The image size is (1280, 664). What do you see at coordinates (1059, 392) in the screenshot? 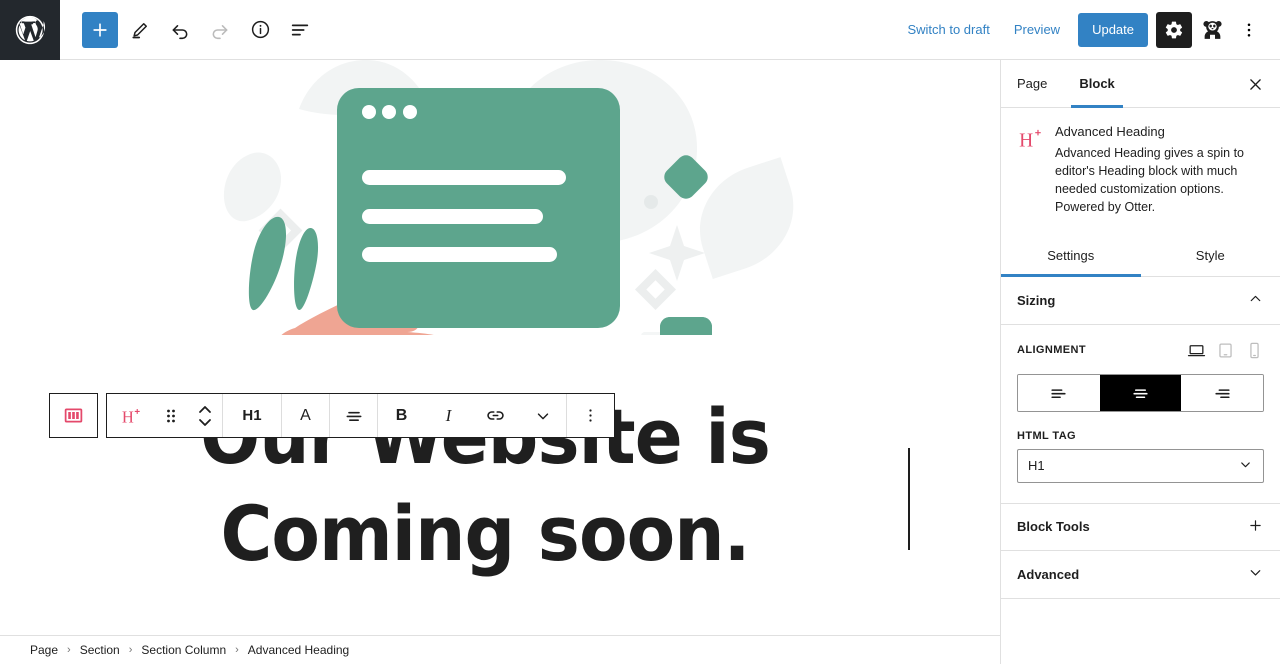
I see `align-left-icon` at bounding box center [1059, 392].